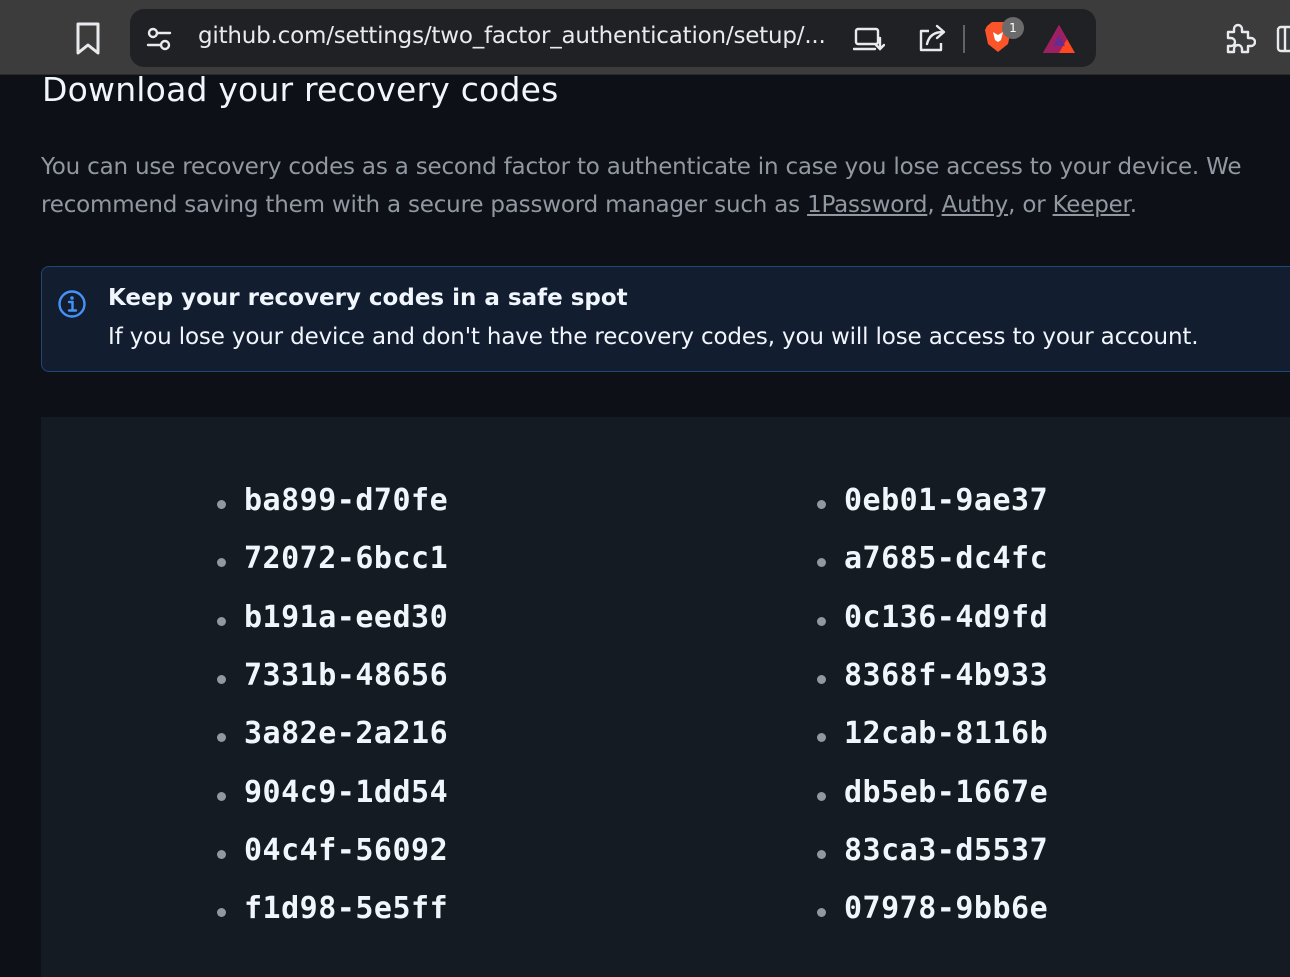 The height and width of the screenshot is (977, 1290). Describe the element at coordinates (346, 792) in the screenshot. I see `recovery-code: 904c9-1dd54` at that location.